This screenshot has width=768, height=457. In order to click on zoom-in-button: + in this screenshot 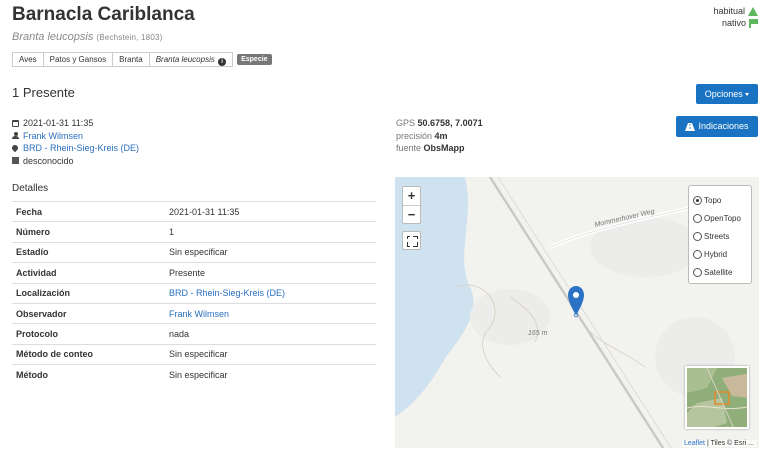, I will do `click(411, 196)`.